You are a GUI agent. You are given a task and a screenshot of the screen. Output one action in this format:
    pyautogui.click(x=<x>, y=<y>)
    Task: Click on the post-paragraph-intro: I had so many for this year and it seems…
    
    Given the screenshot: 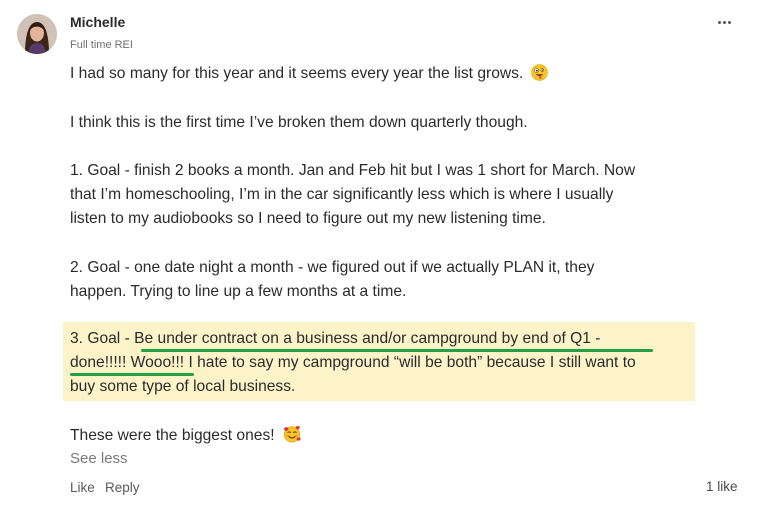 What is the action you would take?
    pyautogui.click(x=390, y=74)
    